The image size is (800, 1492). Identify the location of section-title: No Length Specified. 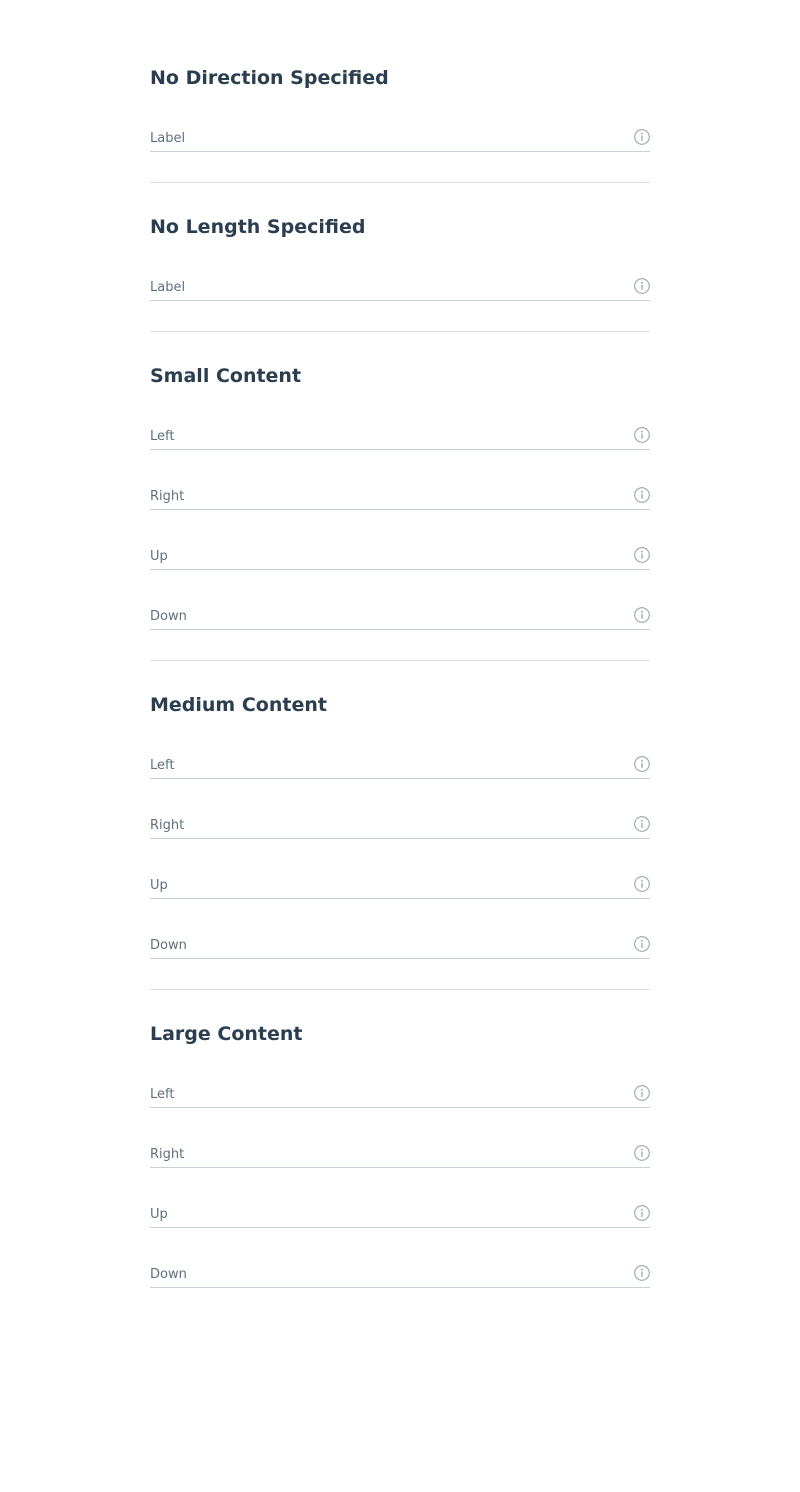
(258, 227).